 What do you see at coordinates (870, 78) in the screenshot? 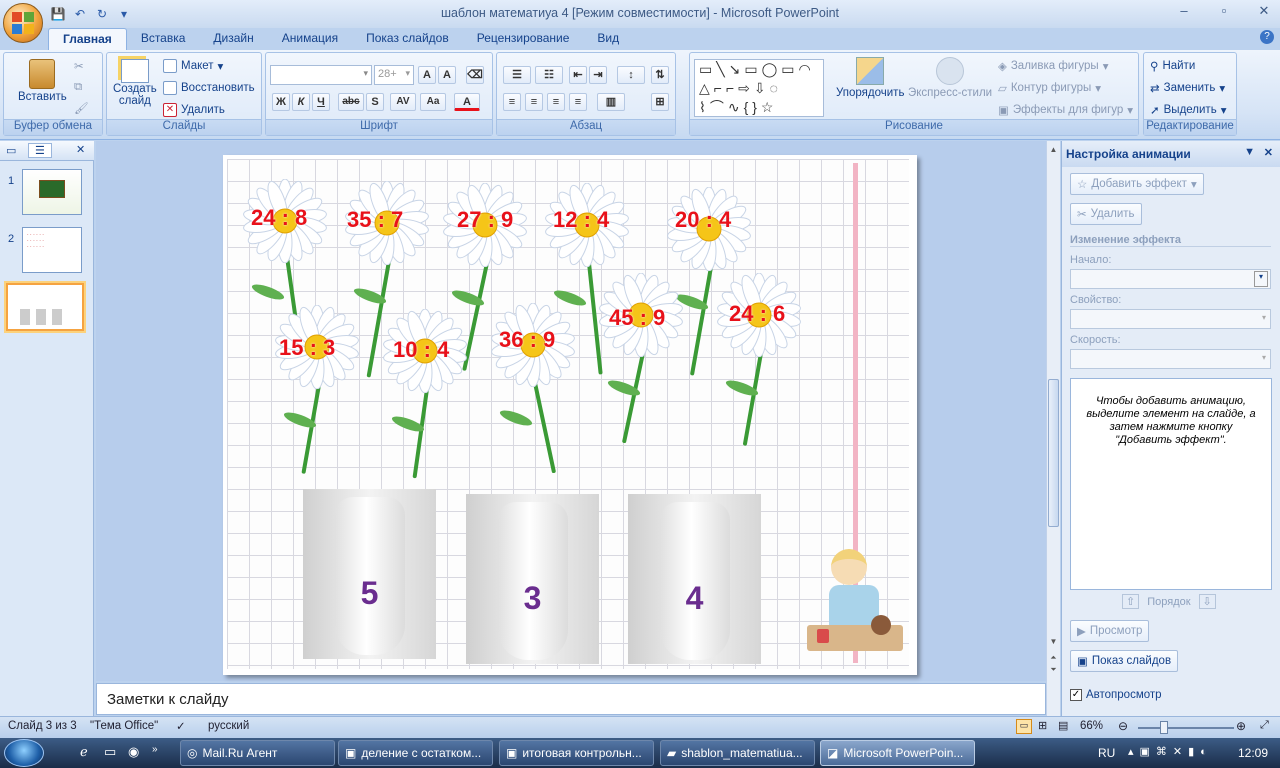
I see `arrange-button: Упорядочить` at bounding box center [870, 78].